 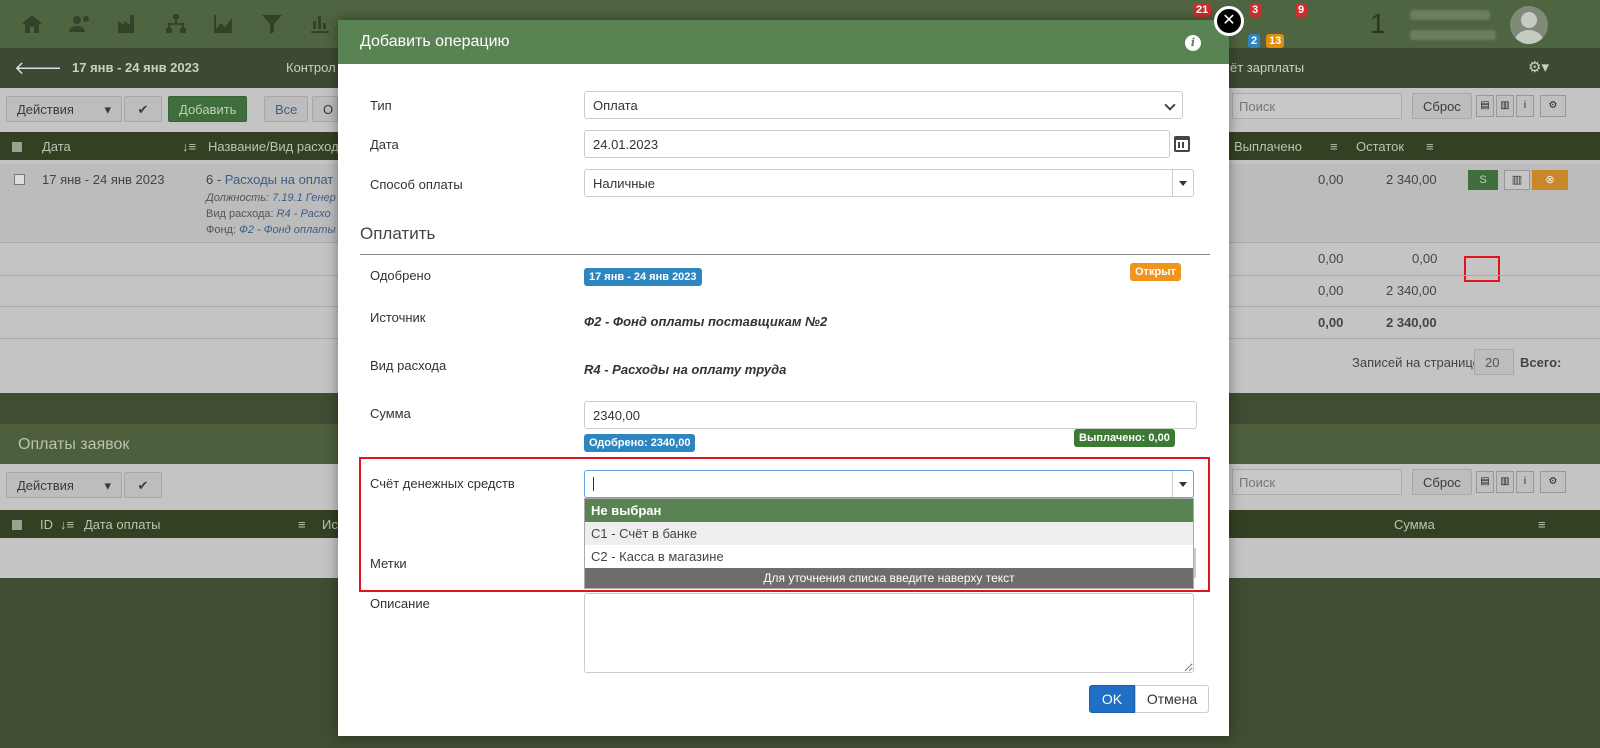 I want to click on dropdown-option: С1 - Счёт в банке, so click(x=889, y=533).